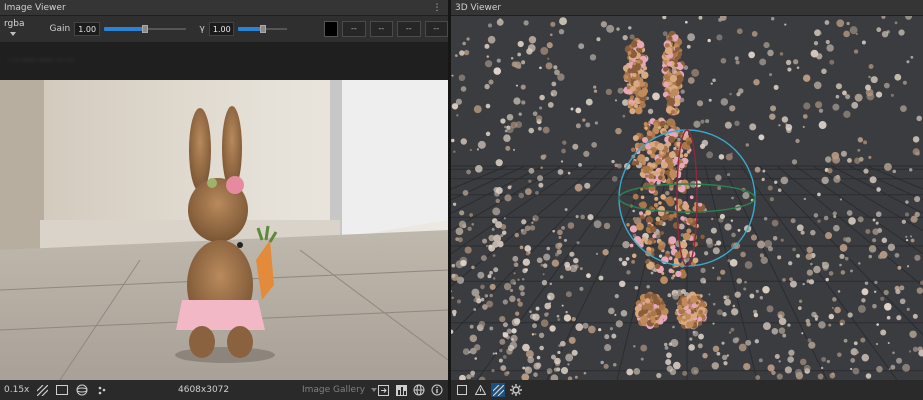  Describe the element at coordinates (516, 390) in the screenshot. I see `settings-icon` at that location.